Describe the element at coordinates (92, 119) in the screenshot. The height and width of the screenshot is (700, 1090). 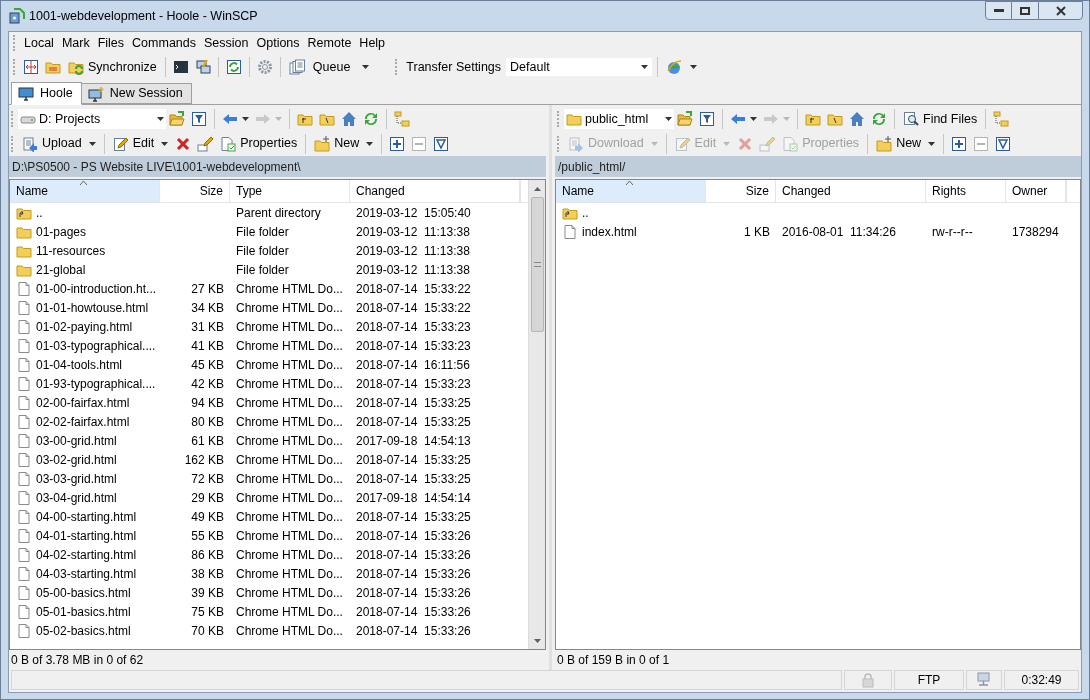
I see `location-dropdown: D: Projects` at that location.